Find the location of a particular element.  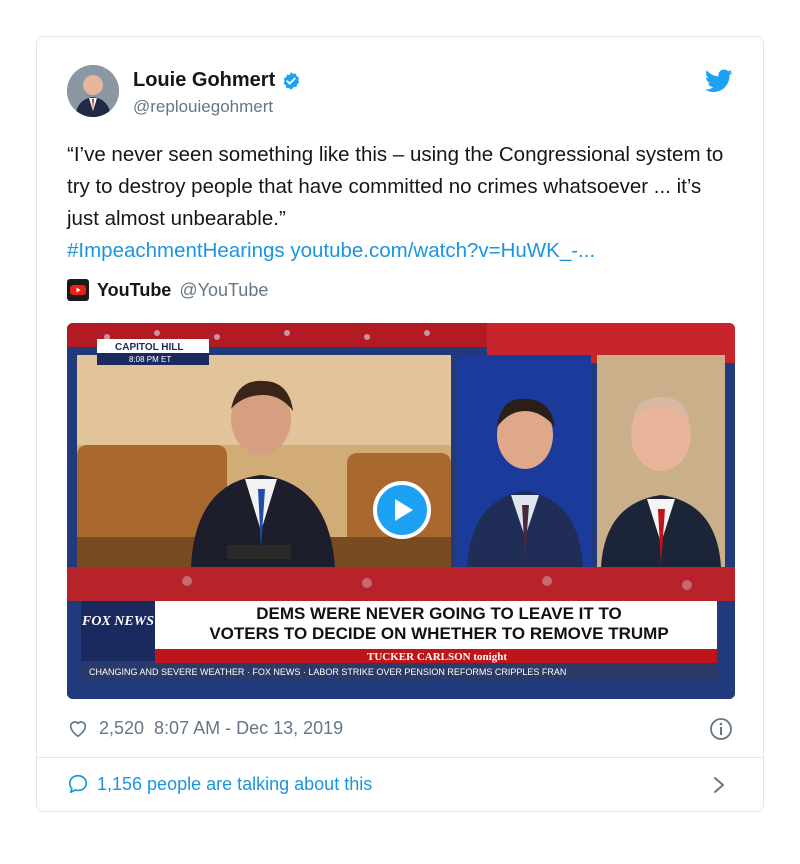

speech-bubble-icon is located at coordinates (78, 784).